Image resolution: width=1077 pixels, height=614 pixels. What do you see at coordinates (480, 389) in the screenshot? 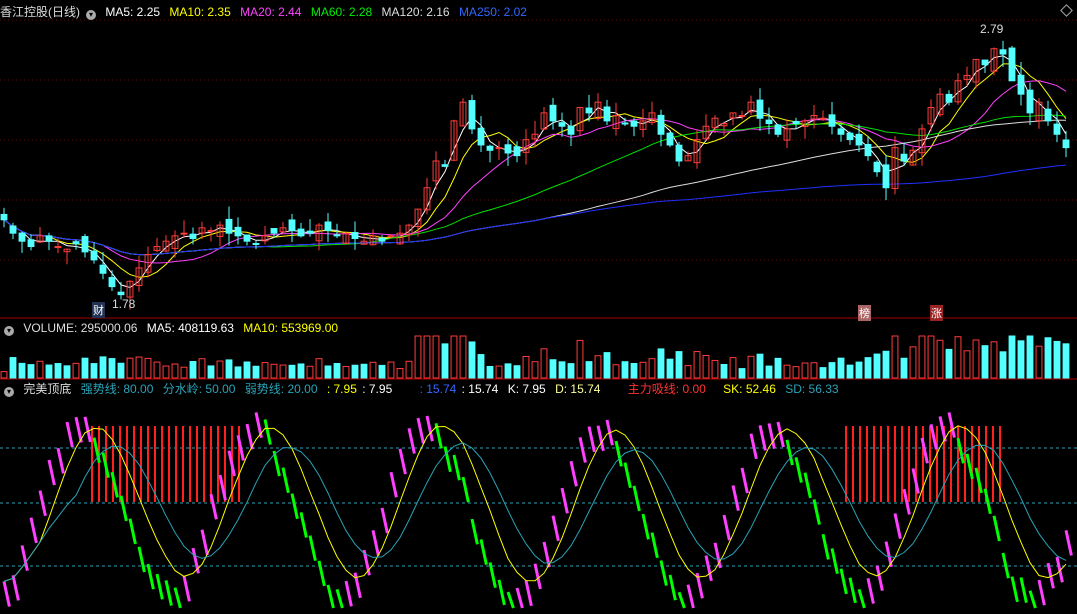
I see `v4-label: : 15.74` at bounding box center [480, 389].